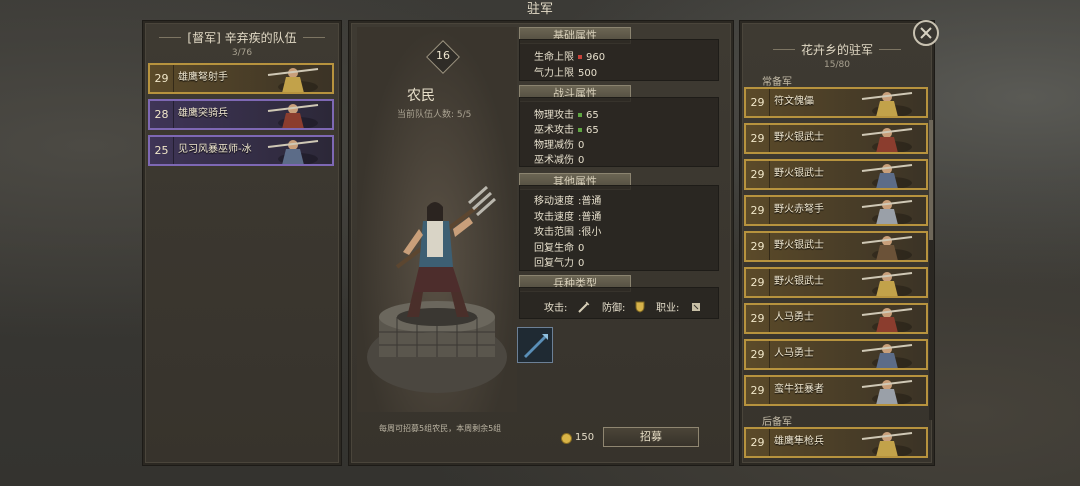  Describe the element at coordinates (203, 77) in the screenshot. I see `unit-card-name: 雄鹰弩射手` at that location.